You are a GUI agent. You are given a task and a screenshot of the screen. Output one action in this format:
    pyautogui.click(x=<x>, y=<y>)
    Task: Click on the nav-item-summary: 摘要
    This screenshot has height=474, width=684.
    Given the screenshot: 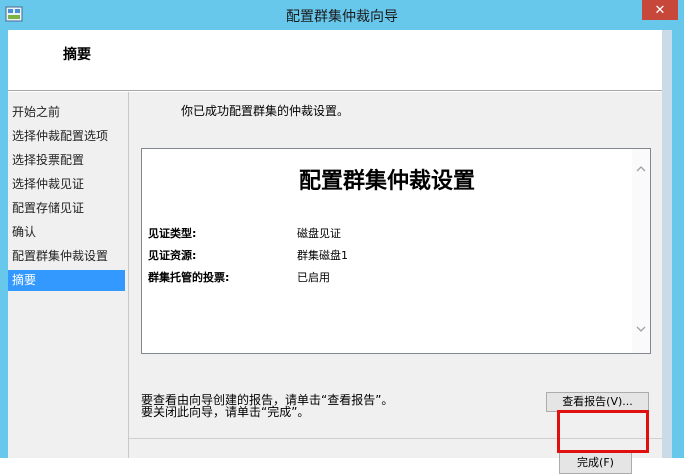 What is the action you would take?
    pyautogui.click(x=66, y=280)
    